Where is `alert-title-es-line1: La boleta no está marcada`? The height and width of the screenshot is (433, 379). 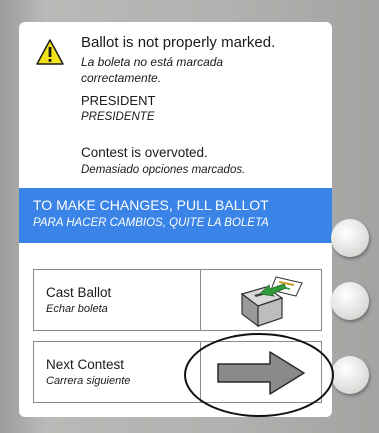
alert-title-es-line1: La boleta no está marcada is located at coordinates (152, 62).